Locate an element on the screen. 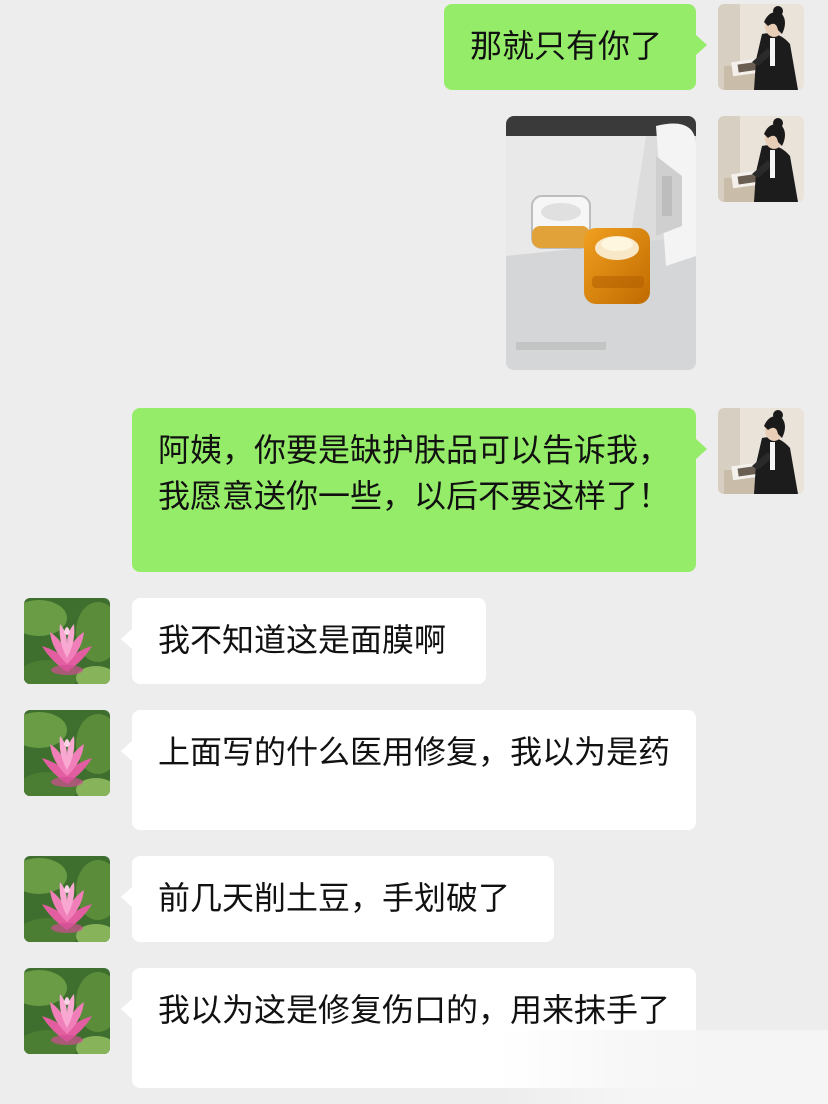  image-message is located at coordinates (601, 243).